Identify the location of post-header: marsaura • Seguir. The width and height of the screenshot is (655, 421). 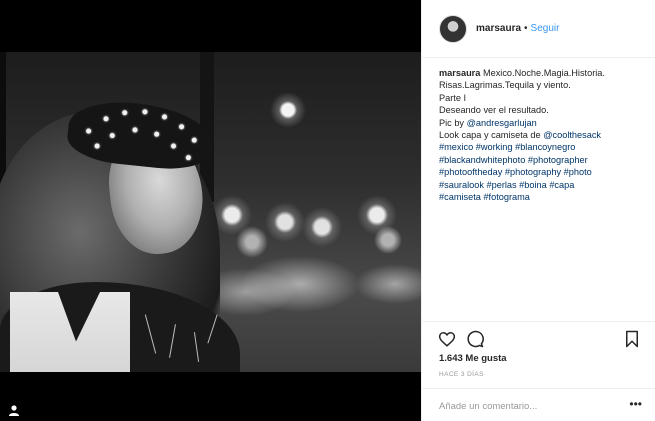
(538, 29).